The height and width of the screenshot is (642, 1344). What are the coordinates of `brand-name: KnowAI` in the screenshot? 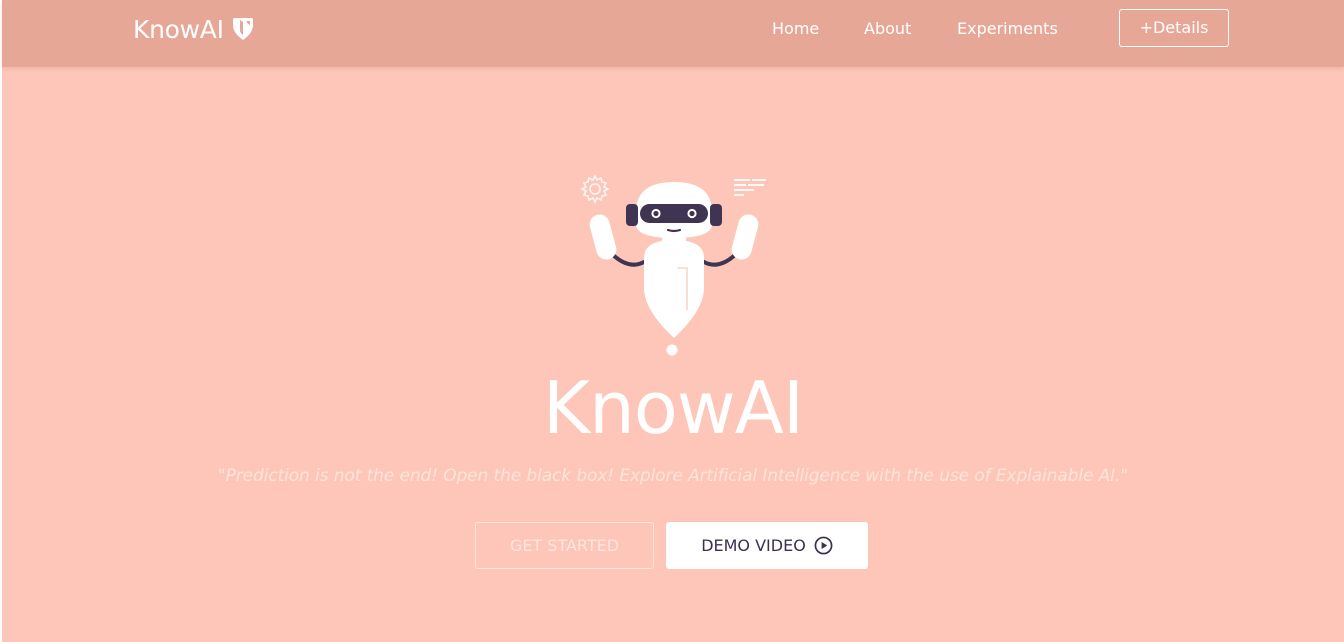 It's located at (178, 29).